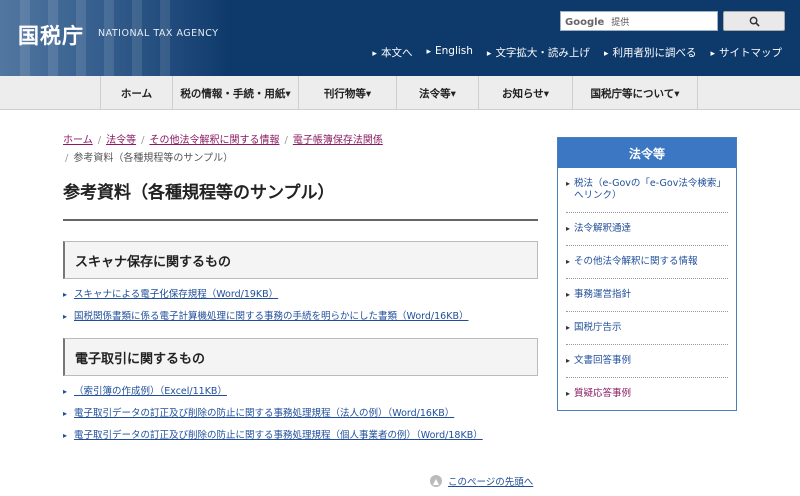  Describe the element at coordinates (647, 295) in the screenshot. I see `side-nav-item-guidelines: 事務運営指針` at that location.